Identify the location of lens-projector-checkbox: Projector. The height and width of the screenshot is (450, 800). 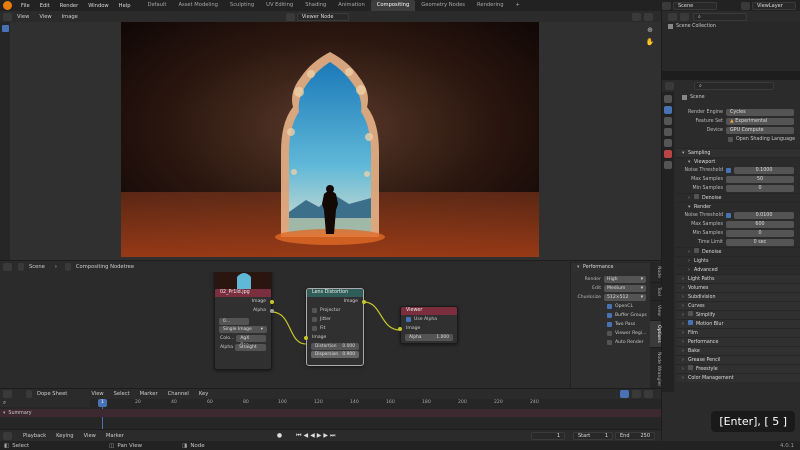
(335, 310).